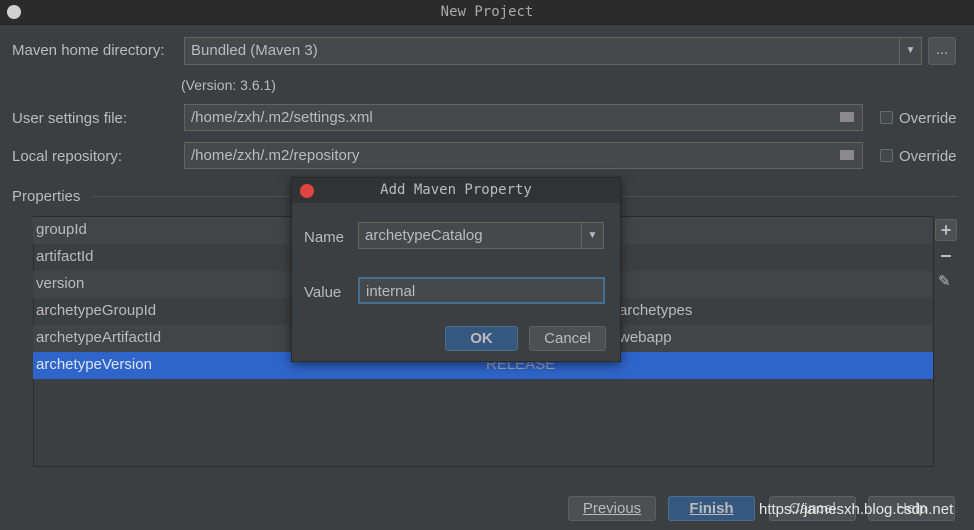 The width and height of the screenshot is (974, 530). I want to click on dialog-title: Add Maven Property, so click(456, 190).